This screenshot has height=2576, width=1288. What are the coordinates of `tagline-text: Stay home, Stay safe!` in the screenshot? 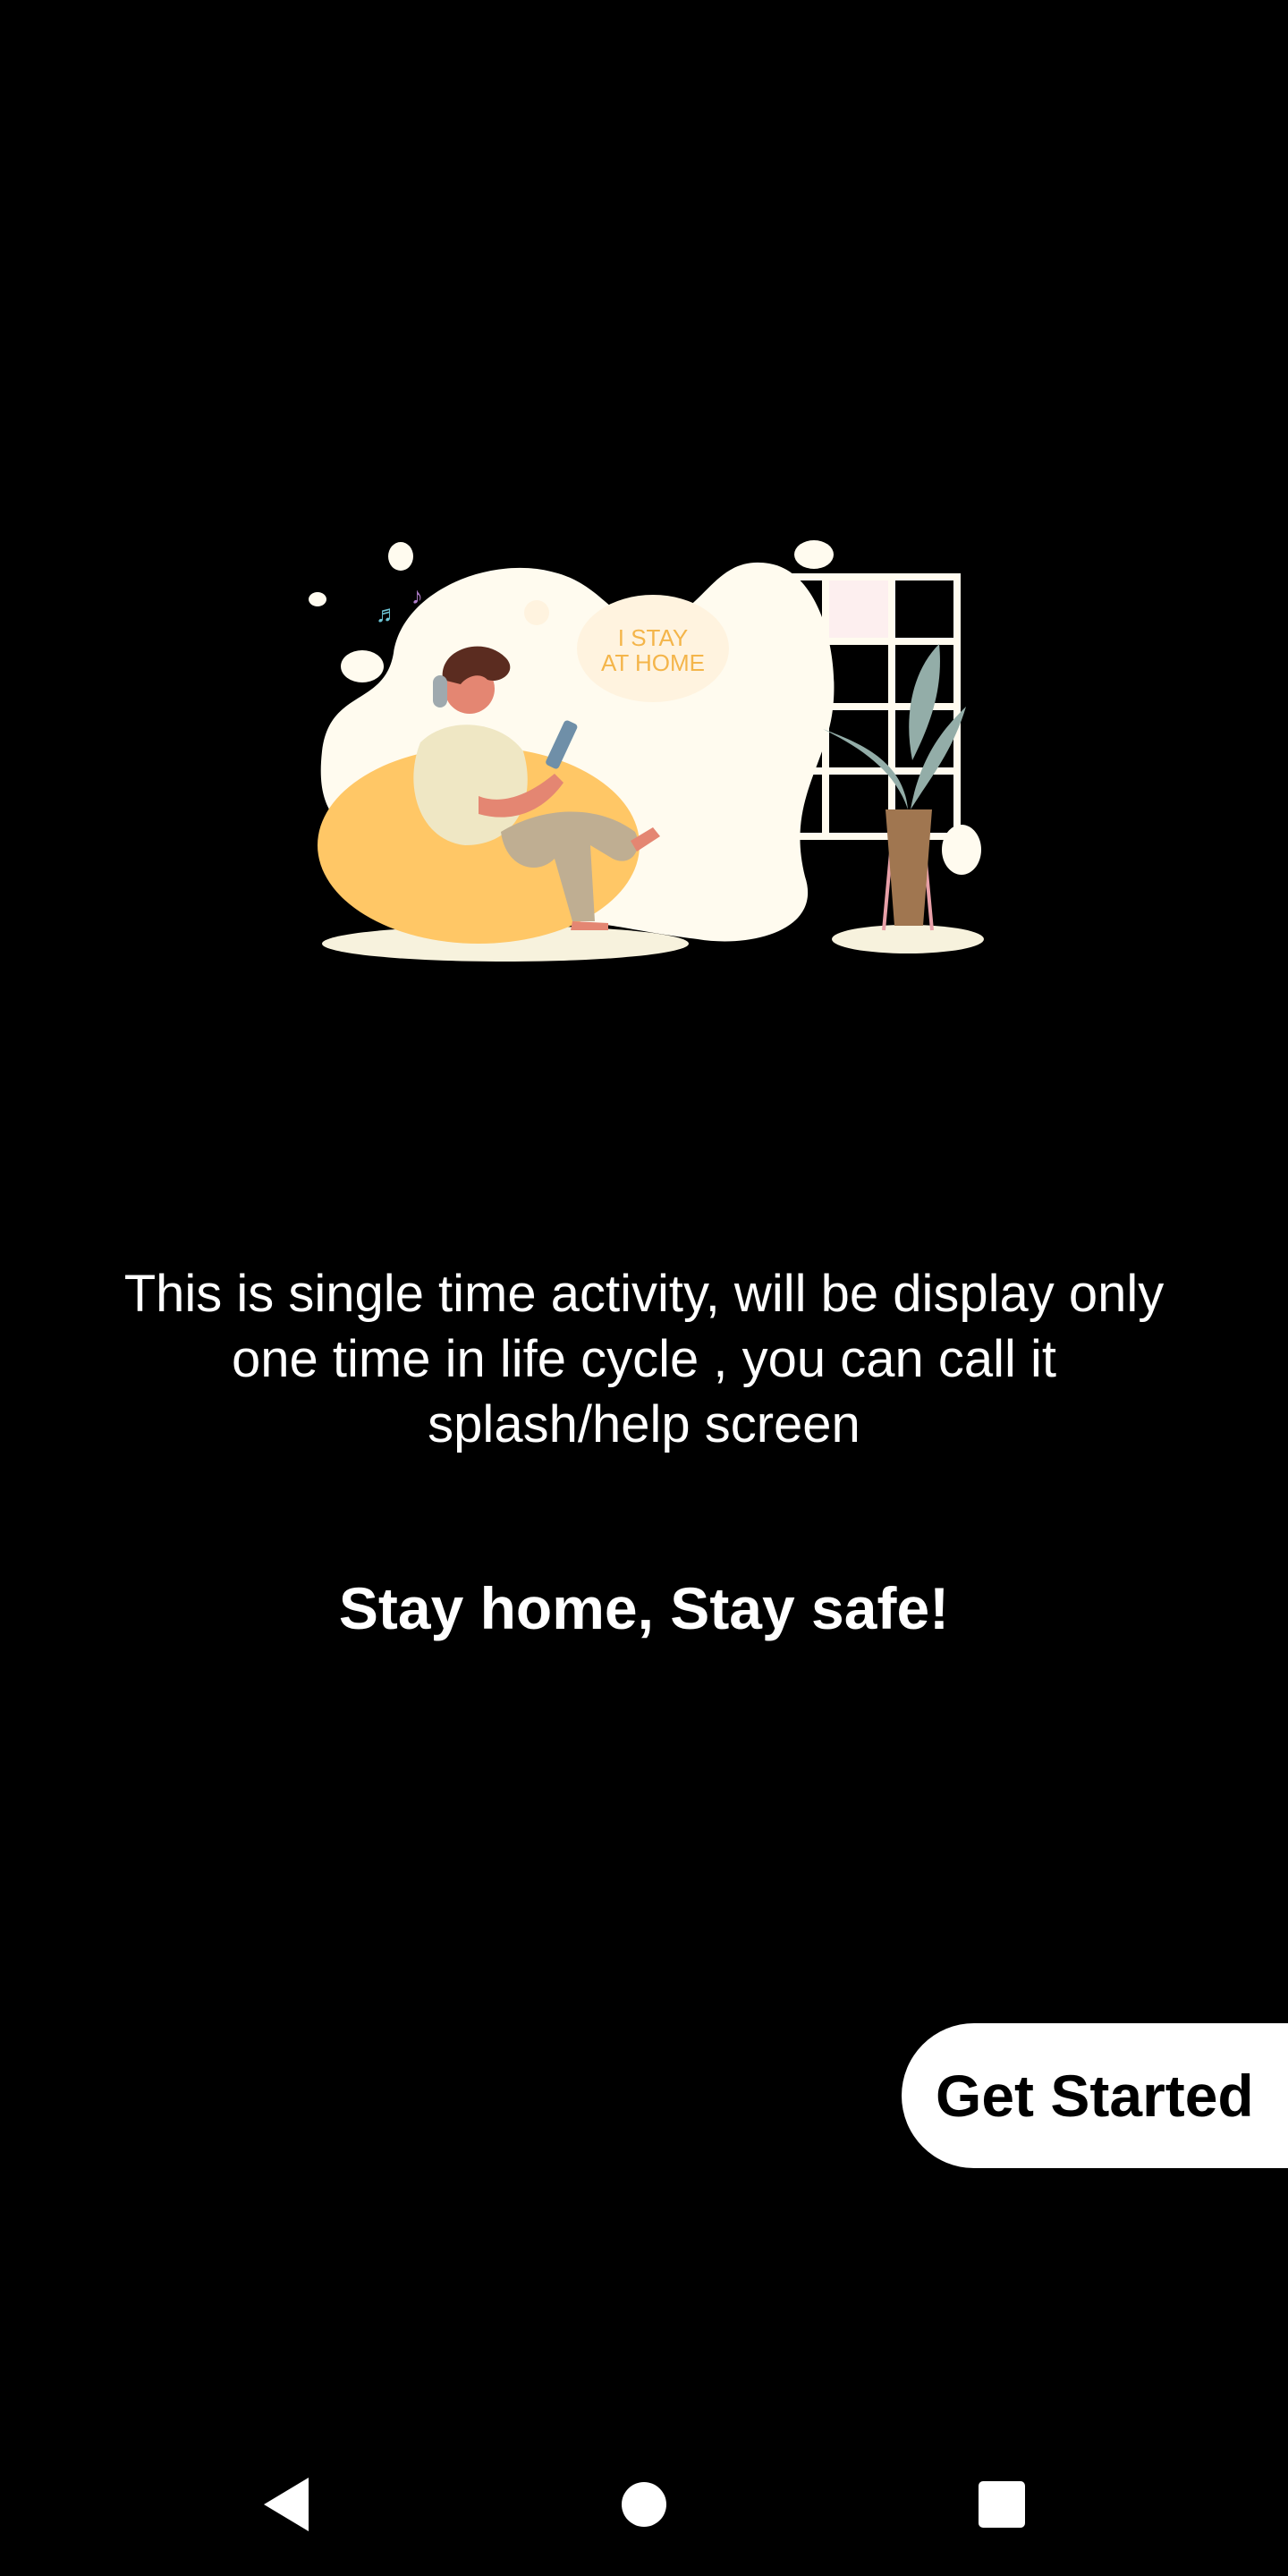 It's located at (644, 1608).